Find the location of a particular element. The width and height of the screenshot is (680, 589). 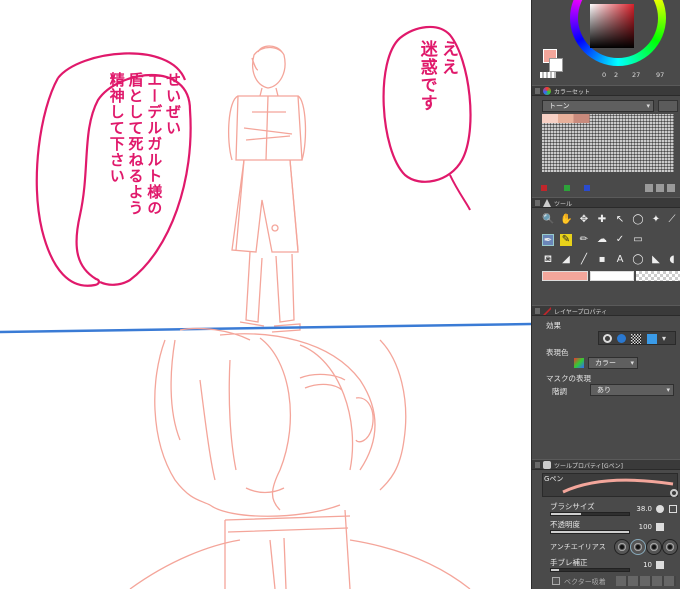

object-tool-icon: ↖ is located at coordinates (620, 220).